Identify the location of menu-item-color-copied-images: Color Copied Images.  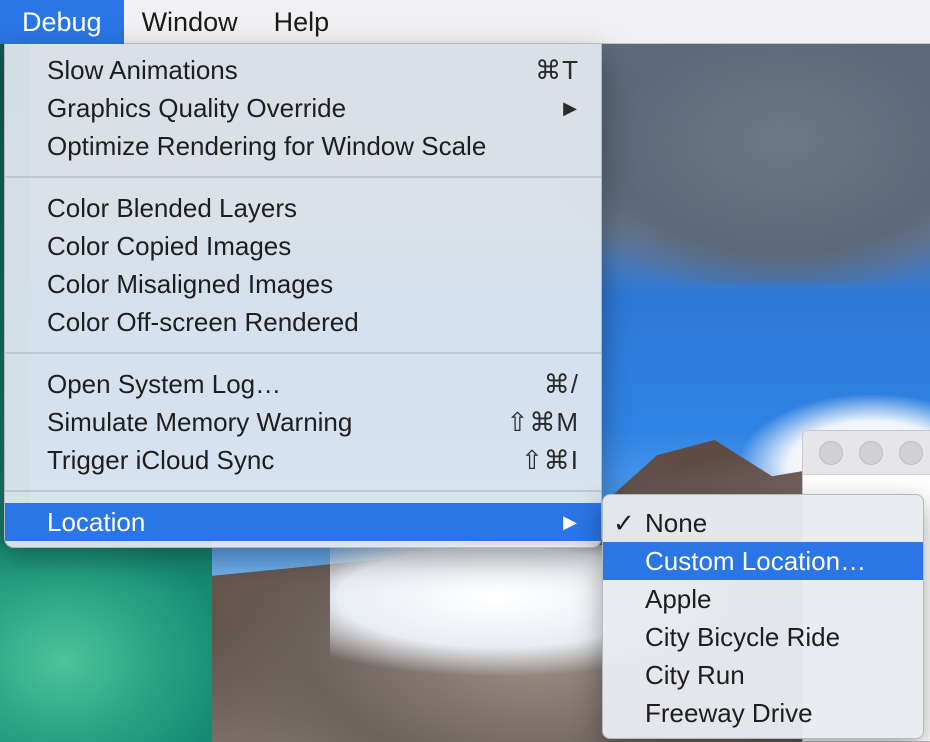
(303, 246).